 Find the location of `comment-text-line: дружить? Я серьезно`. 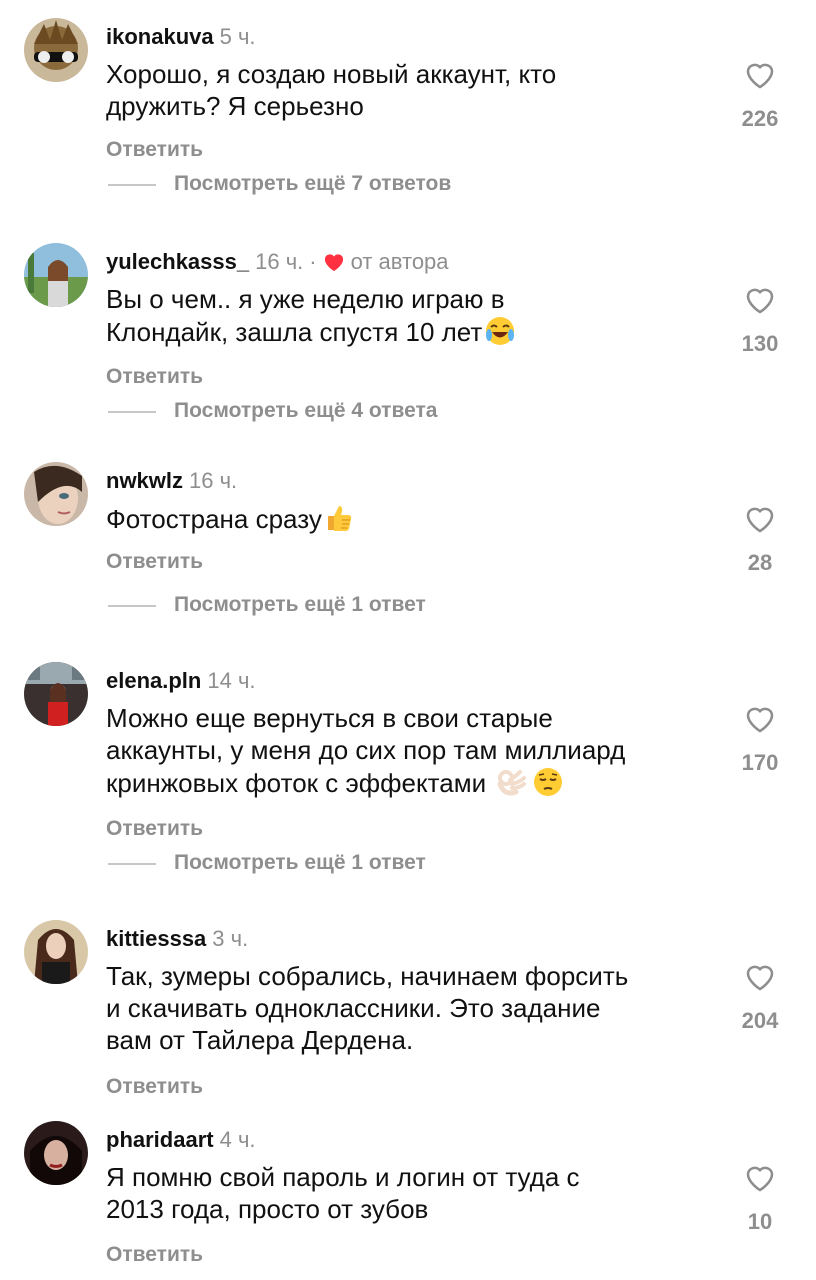

comment-text-line: дружить? Я серьезно is located at coordinates (235, 106).